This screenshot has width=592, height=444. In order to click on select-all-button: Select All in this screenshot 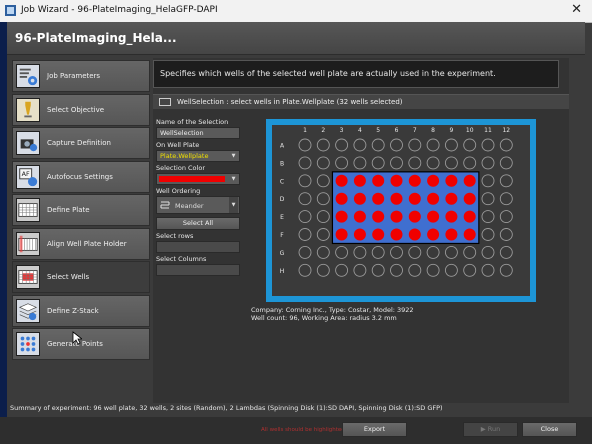, I will do `click(198, 223)`.